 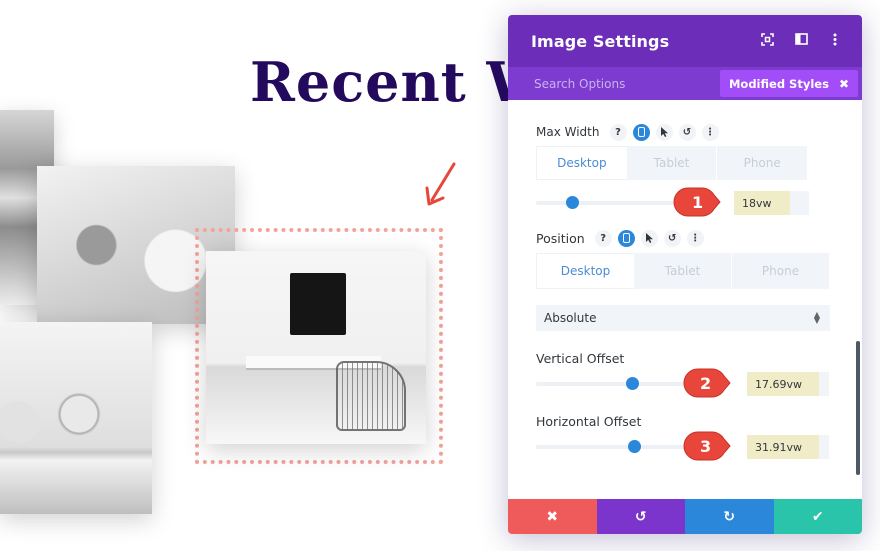 I want to click on vertical-offset-slider-row: 2, so click(x=685, y=383).